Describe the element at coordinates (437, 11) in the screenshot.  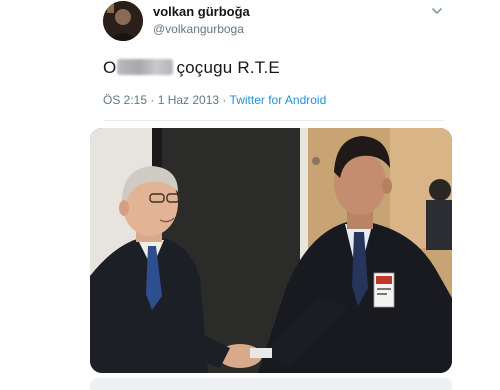
I see `chevron-down-icon` at that location.